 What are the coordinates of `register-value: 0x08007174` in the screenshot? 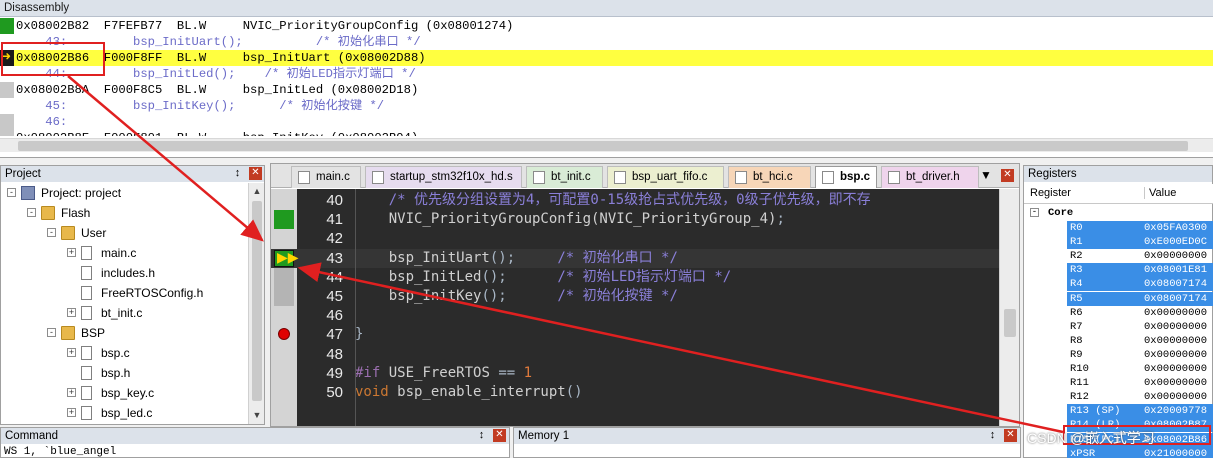 It's located at (1176, 284).